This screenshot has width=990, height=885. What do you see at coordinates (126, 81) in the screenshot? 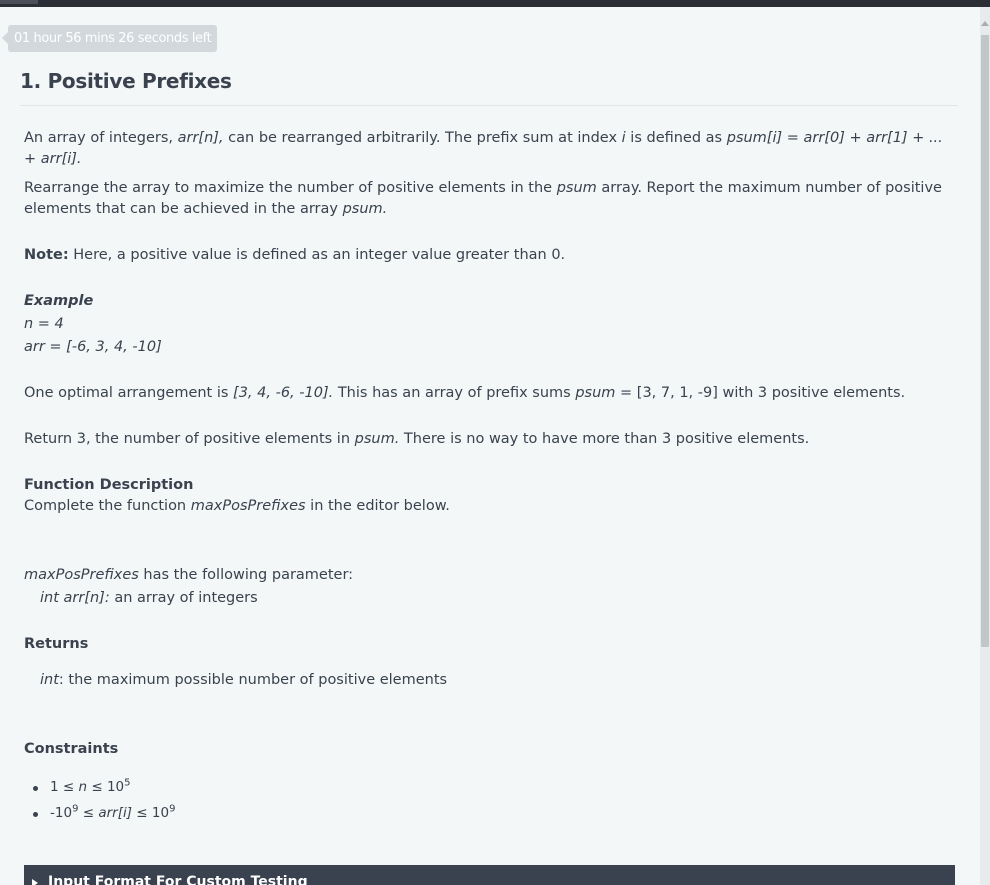
I see `problem-title: 1. Positive Prefixes` at bounding box center [126, 81].